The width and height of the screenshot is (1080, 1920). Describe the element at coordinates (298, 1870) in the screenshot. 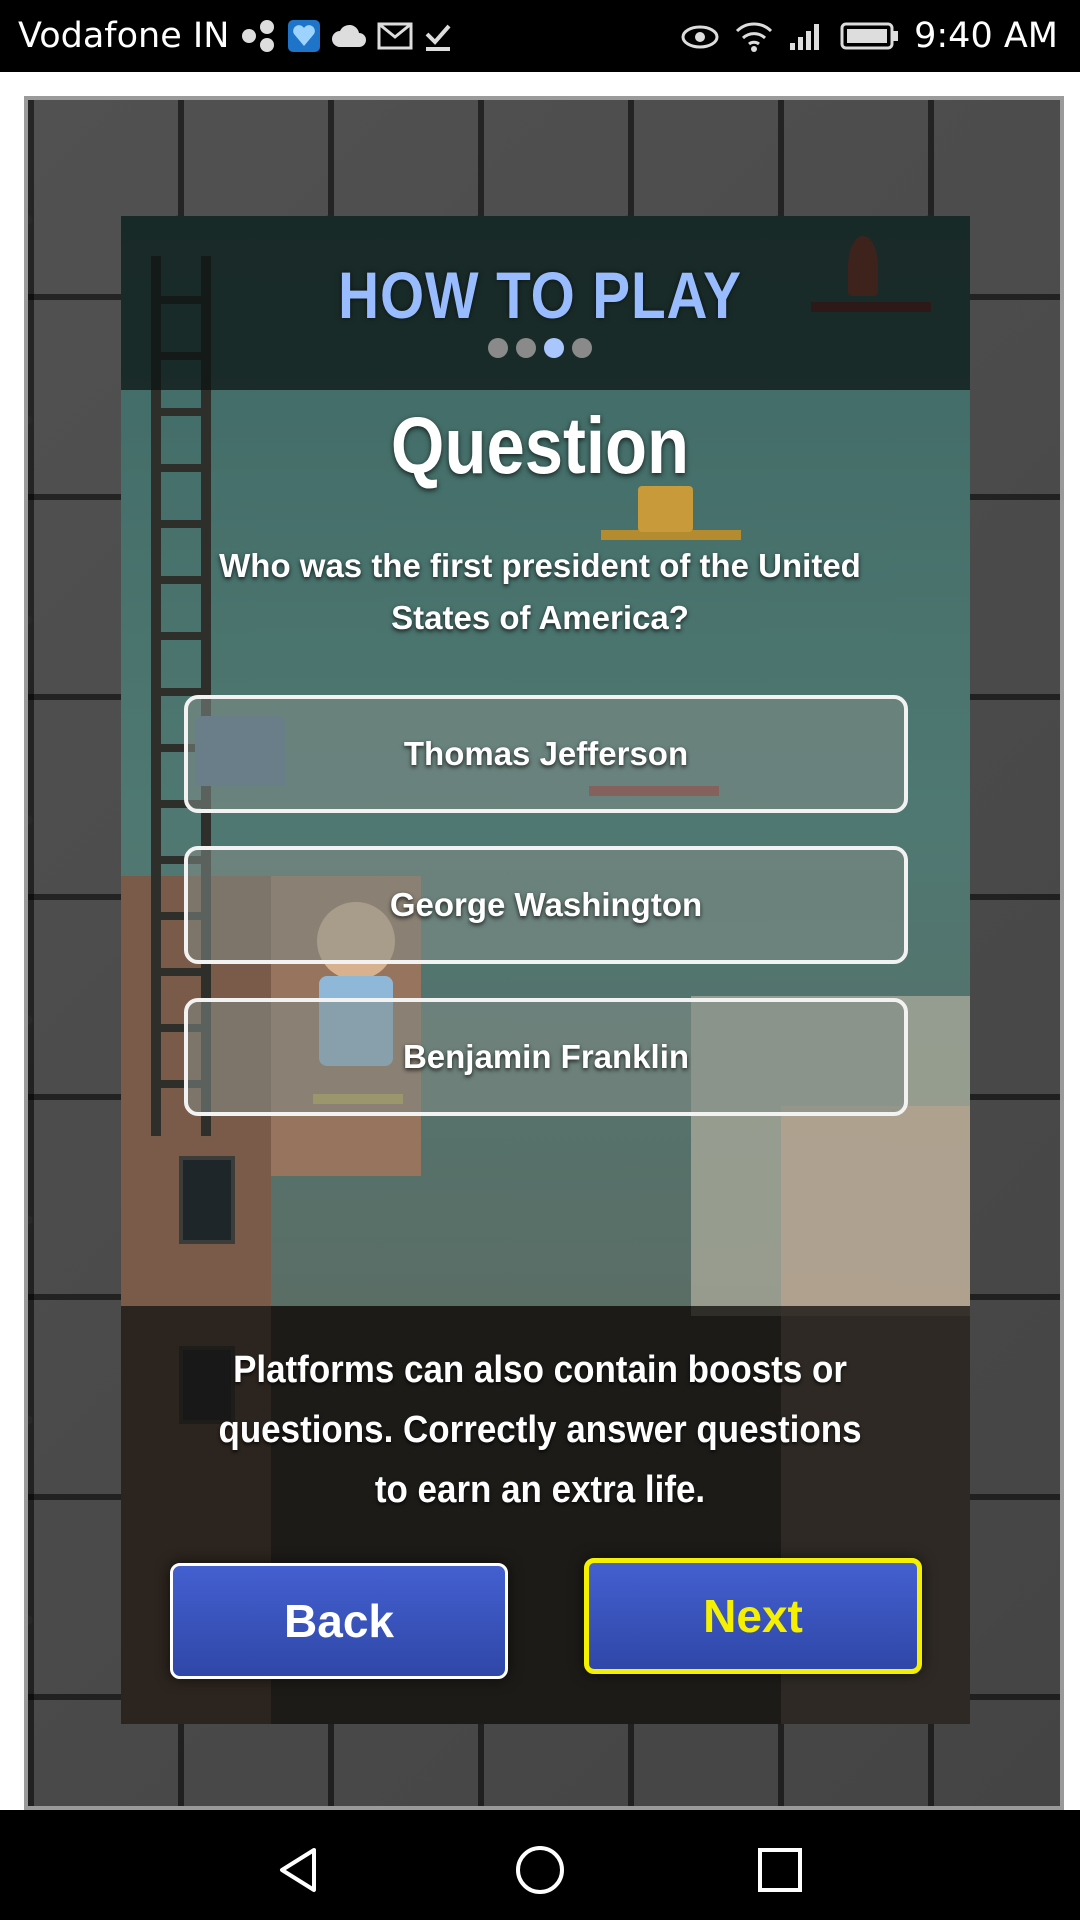

I see `back-triangle-icon` at that location.